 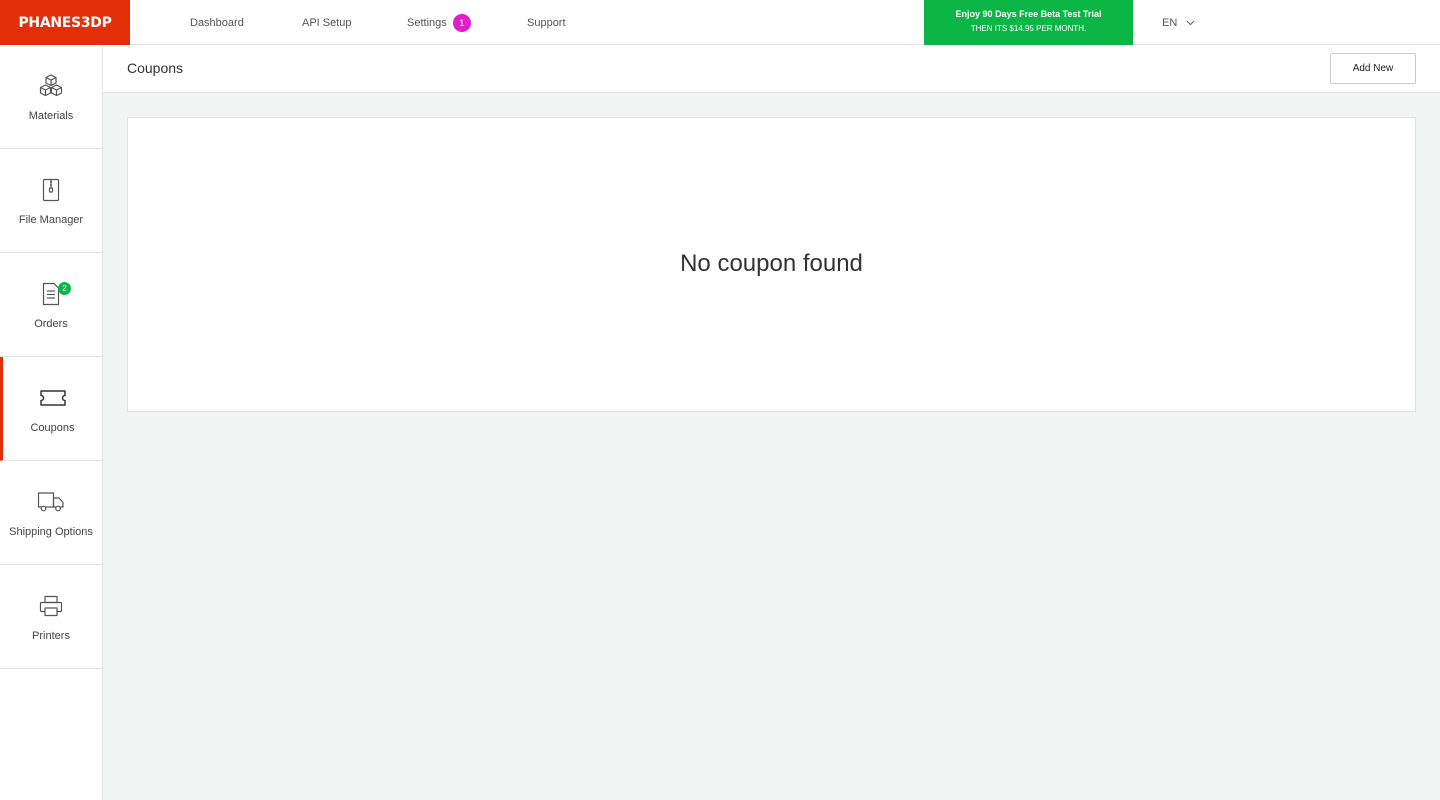 I want to click on sidebar-item-materials: Materials, so click(x=51, y=97).